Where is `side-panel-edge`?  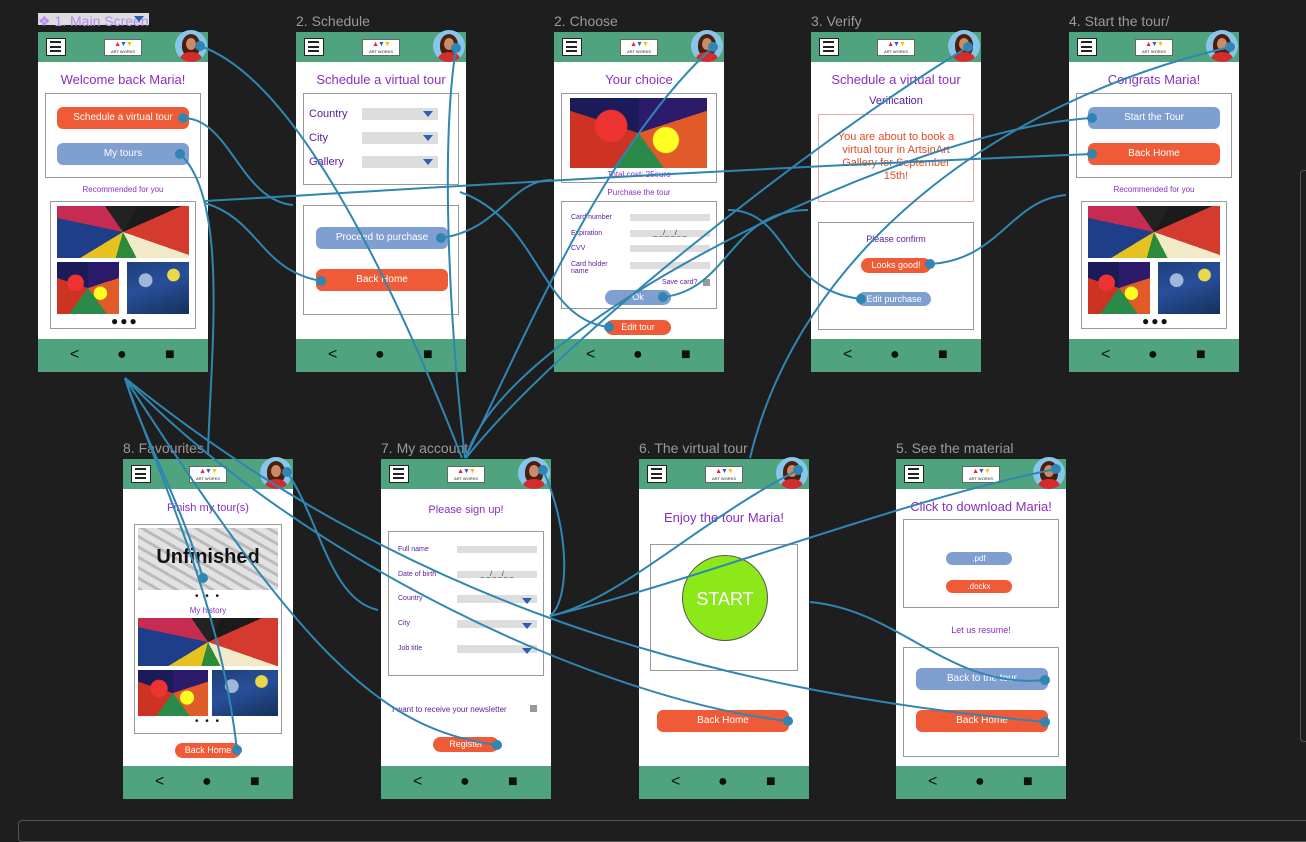
side-panel-edge is located at coordinates (1303, 456).